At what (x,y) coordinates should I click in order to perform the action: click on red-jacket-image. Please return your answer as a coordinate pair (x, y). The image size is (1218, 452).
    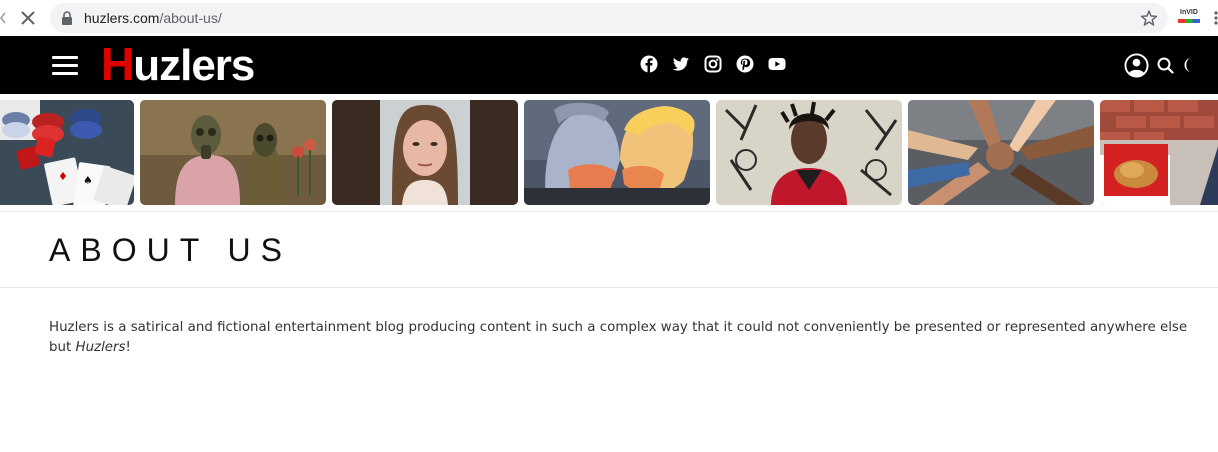
    Looking at the image, I should click on (809, 152).